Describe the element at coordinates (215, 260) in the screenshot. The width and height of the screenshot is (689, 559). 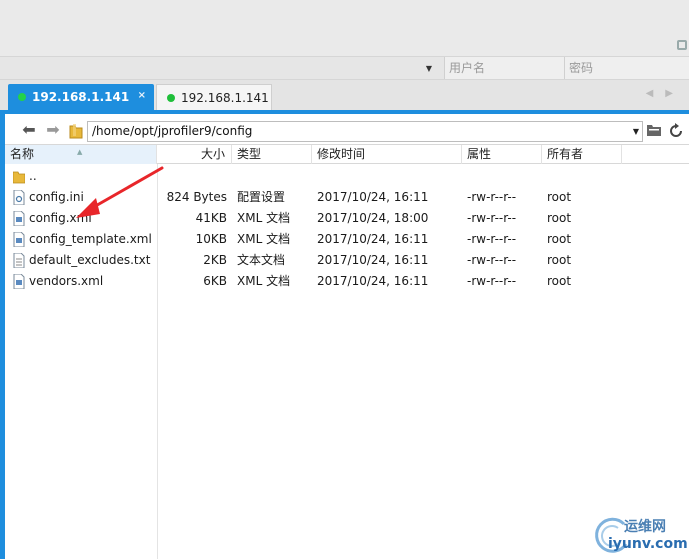
I see `file-size: 2KB` at that location.